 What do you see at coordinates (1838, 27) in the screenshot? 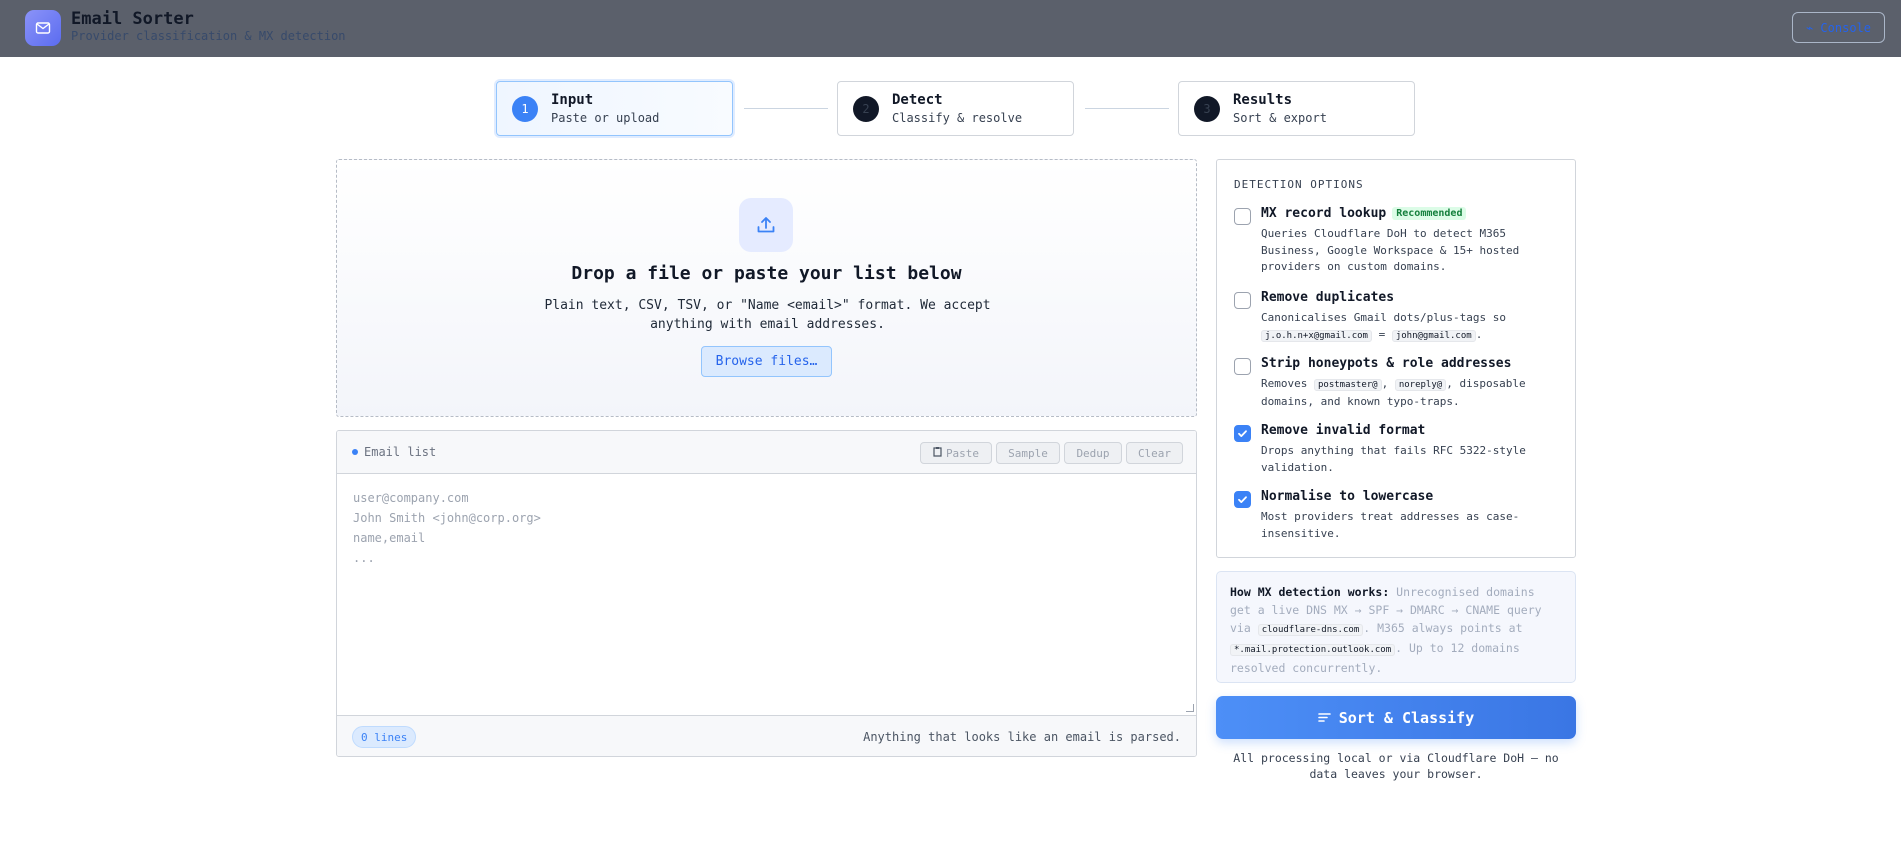
I see `console-button: ⌁ Console` at bounding box center [1838, 27].